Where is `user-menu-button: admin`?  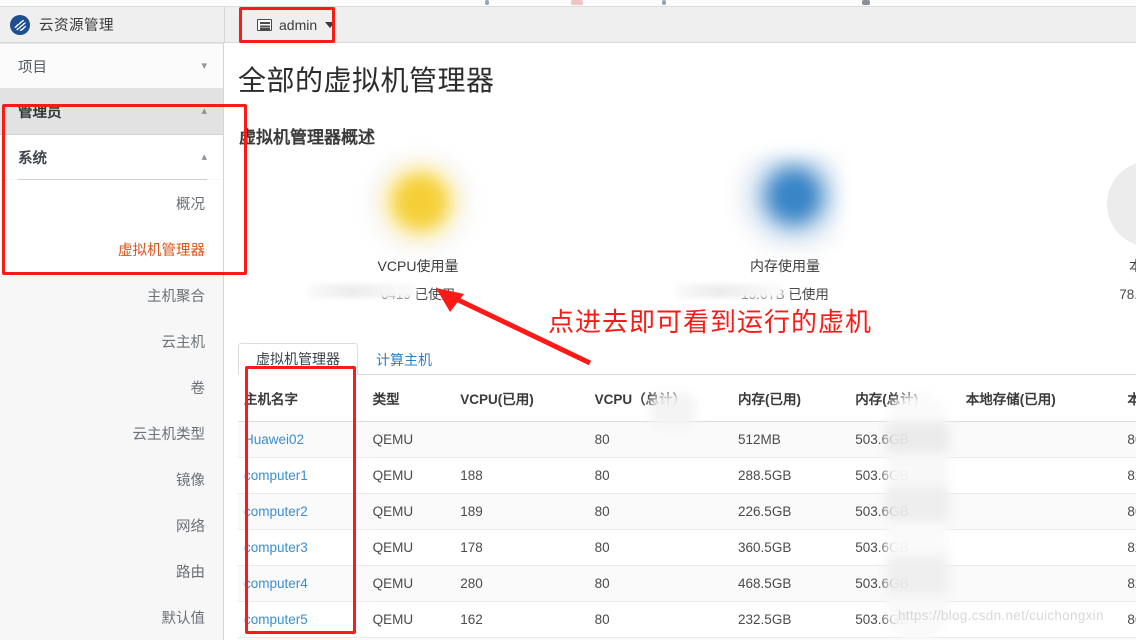 user-menu-button: admin is located at coordinates (296, 25).